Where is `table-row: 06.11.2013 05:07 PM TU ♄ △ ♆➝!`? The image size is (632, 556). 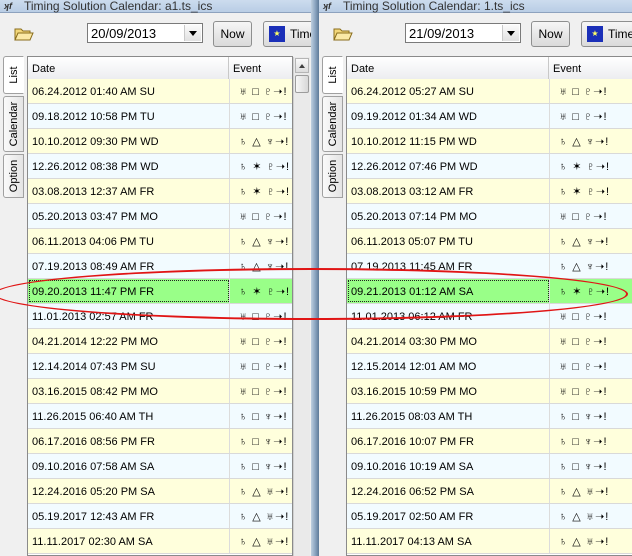
table-row: 06.11.2013 05:07 PM TU ♄ △ ♆➝! is located at coordinates (489, 241).